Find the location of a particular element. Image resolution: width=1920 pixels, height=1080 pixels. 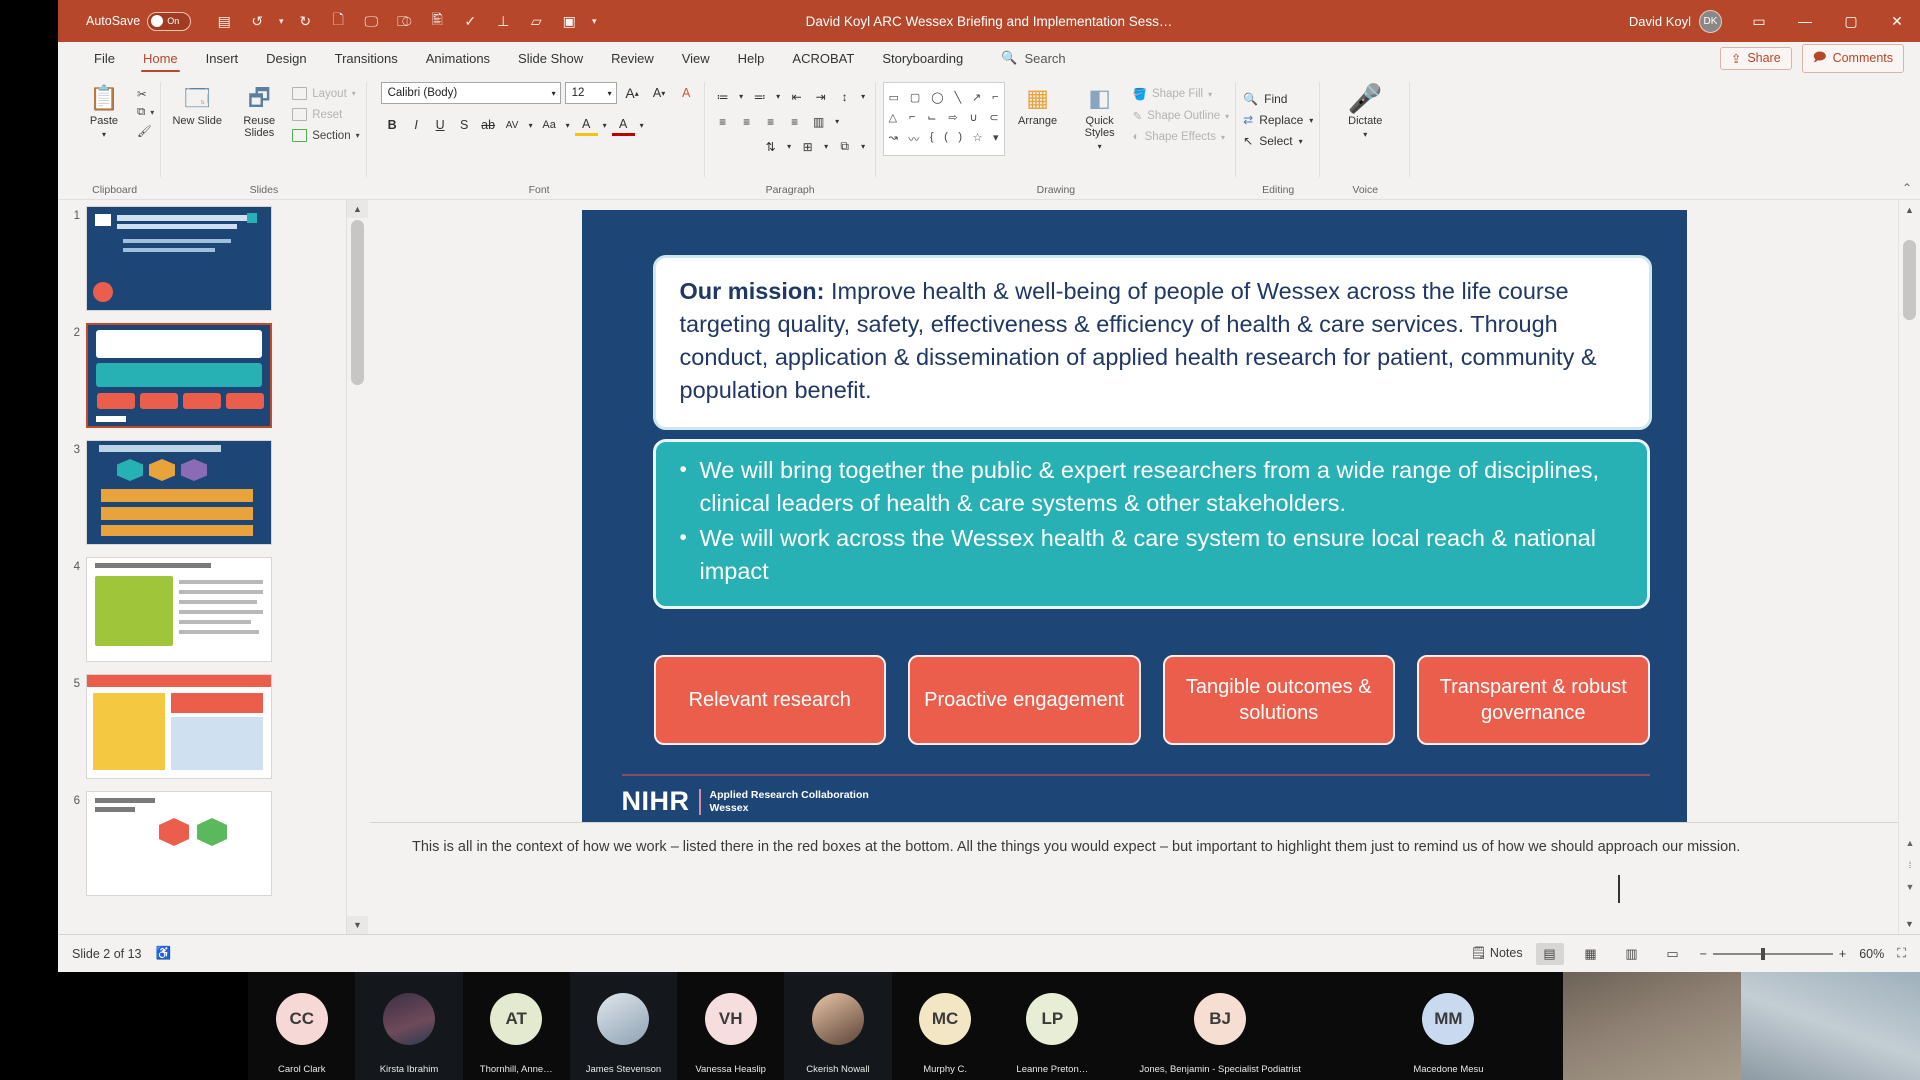

text-highlight-button: A is located at coordinates (586, 125).